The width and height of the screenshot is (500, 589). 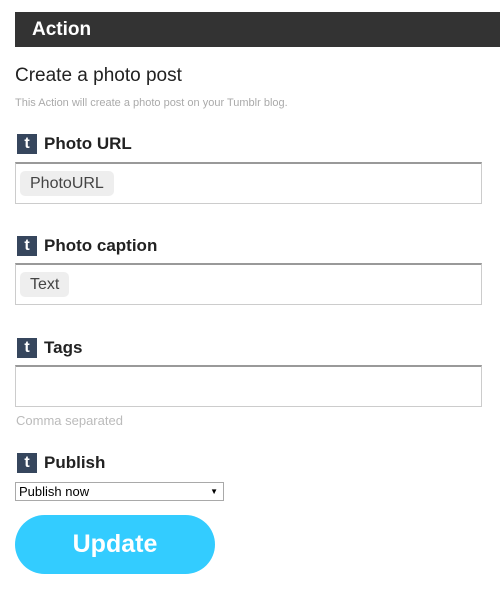 What do you see at coordinates (248, 284) in the screenshot?
I see `photo-caption-field: Text` at bounding box center [248, 284].